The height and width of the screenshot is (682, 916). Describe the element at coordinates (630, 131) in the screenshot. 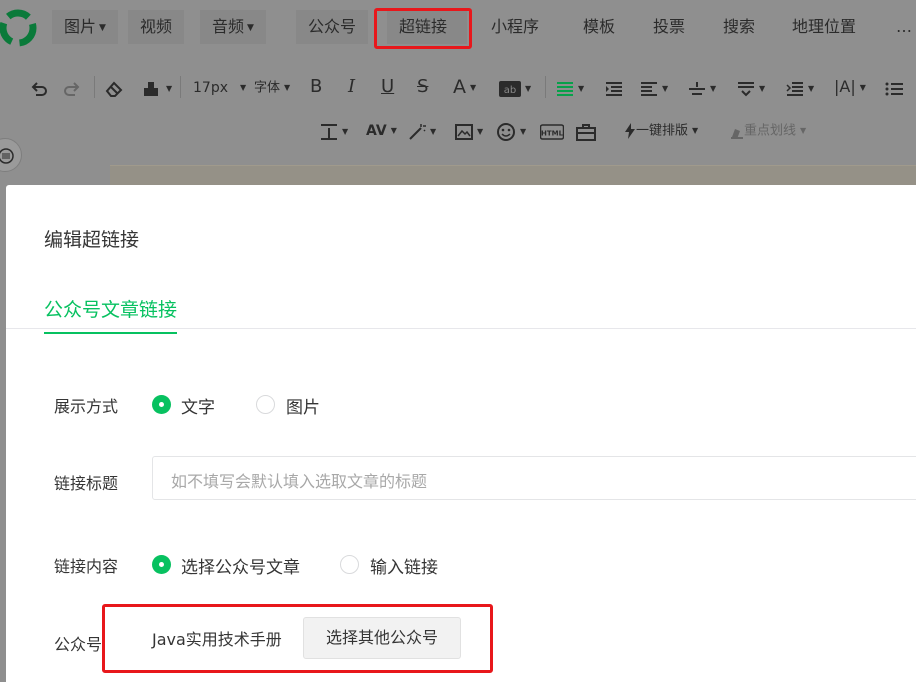

I see `lightning-icon` at that location.